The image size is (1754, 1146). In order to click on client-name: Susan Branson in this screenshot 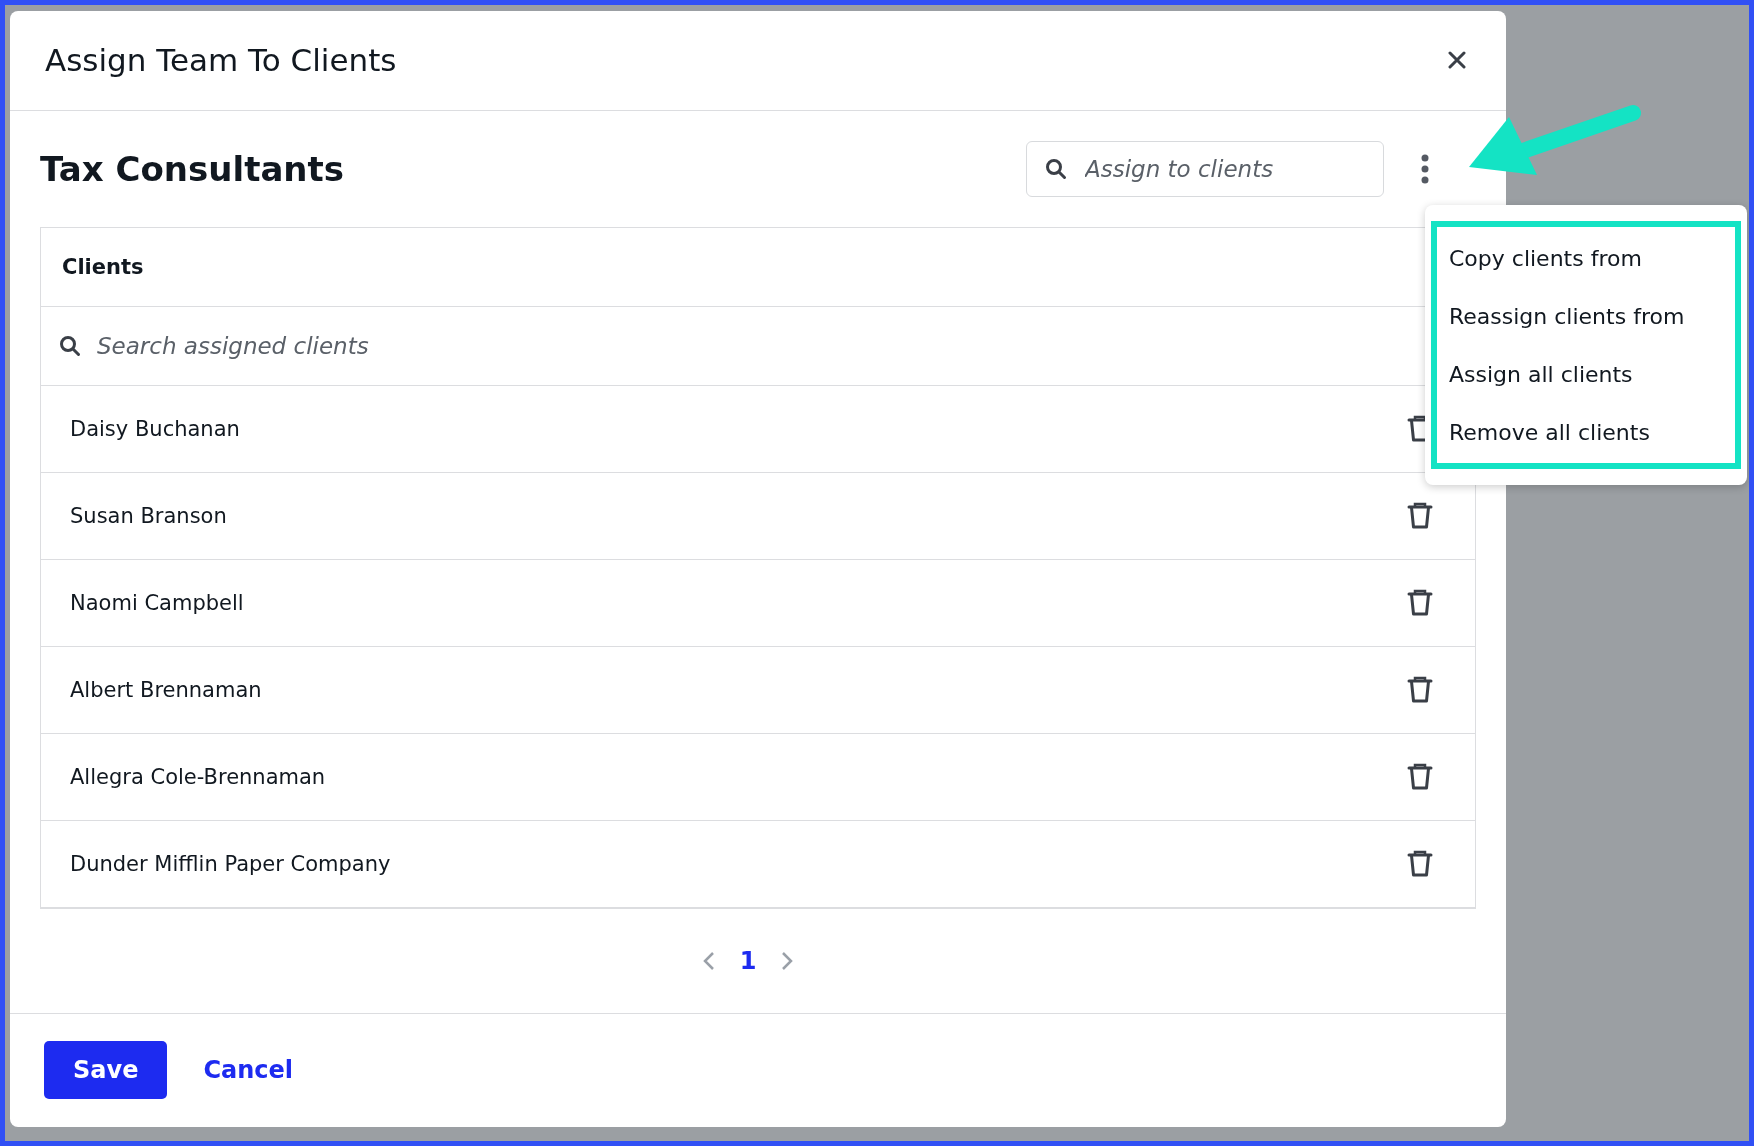, I will do `click(148, 515)`.